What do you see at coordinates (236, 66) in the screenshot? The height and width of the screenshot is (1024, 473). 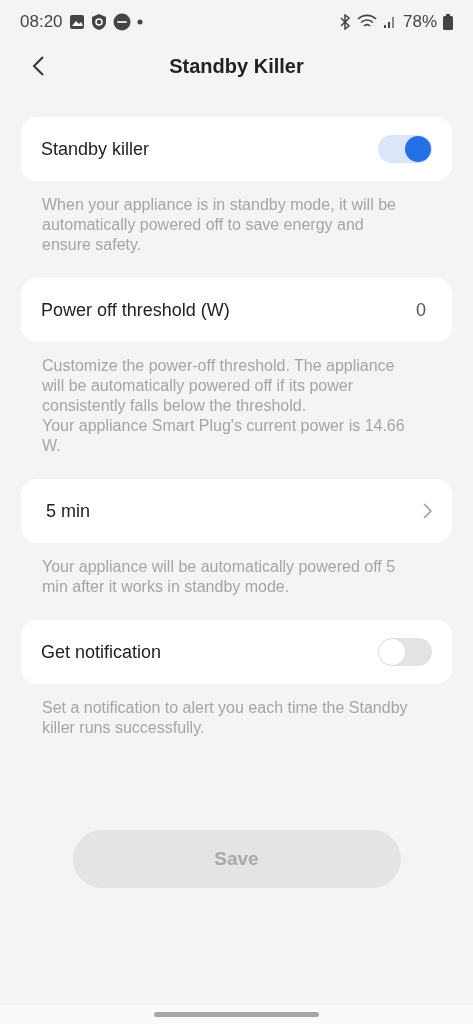 I see `page-title: Standby Killer` at bounding box center [236, 66].